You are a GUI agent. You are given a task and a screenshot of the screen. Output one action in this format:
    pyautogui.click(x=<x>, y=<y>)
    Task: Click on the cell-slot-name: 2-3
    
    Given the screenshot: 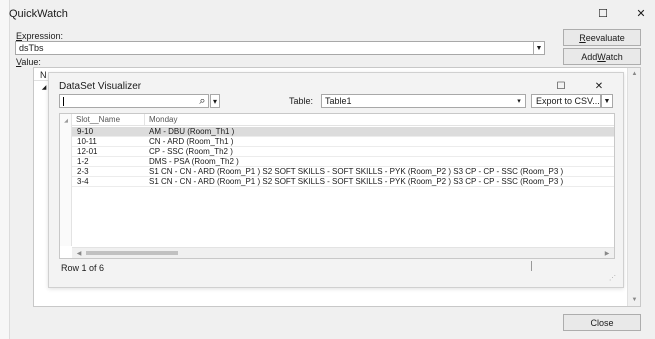 What is the action you would take?
    pyautogui.click(x=83, y=171)
    